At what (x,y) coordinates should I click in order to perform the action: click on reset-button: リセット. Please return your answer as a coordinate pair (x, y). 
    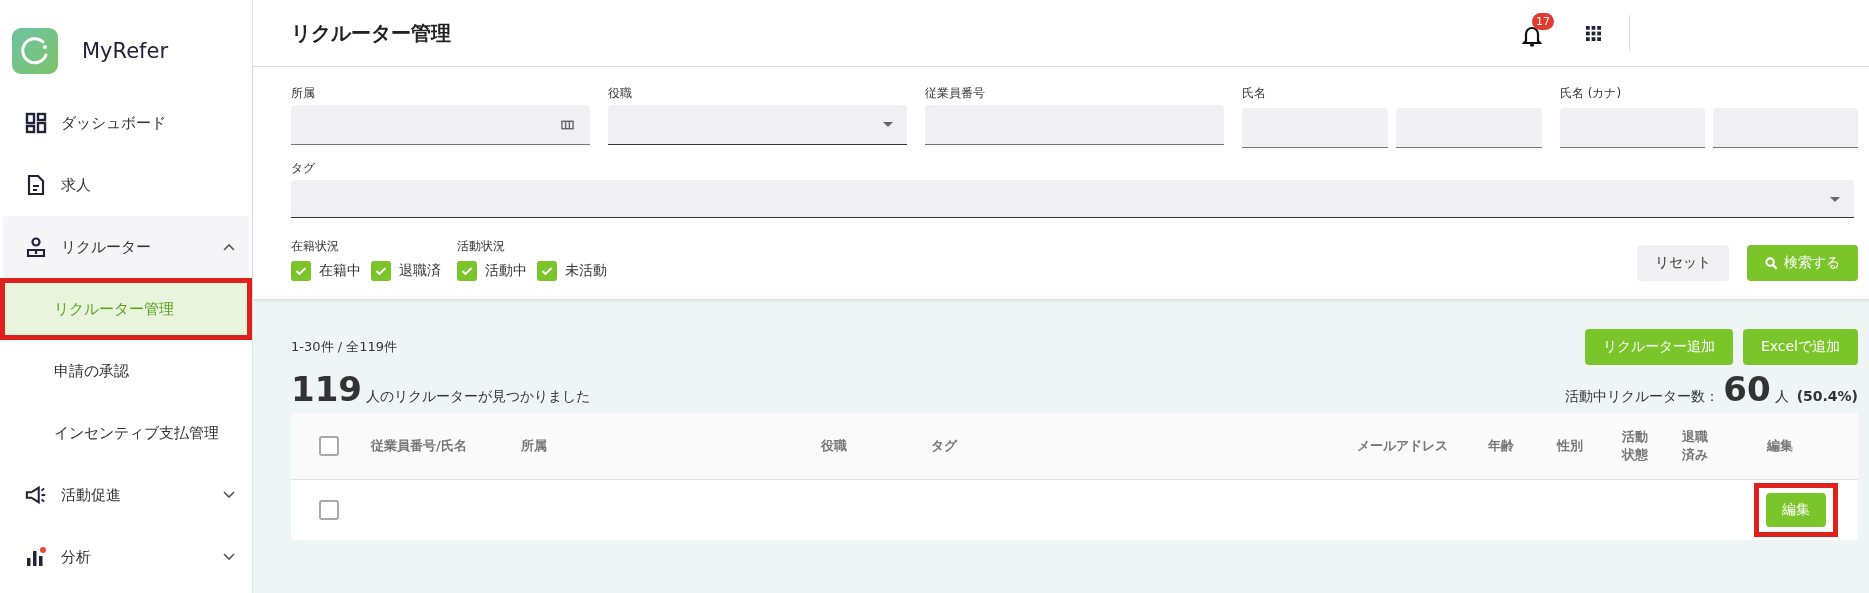
    Looking at the image, I should click on (1683, 263).